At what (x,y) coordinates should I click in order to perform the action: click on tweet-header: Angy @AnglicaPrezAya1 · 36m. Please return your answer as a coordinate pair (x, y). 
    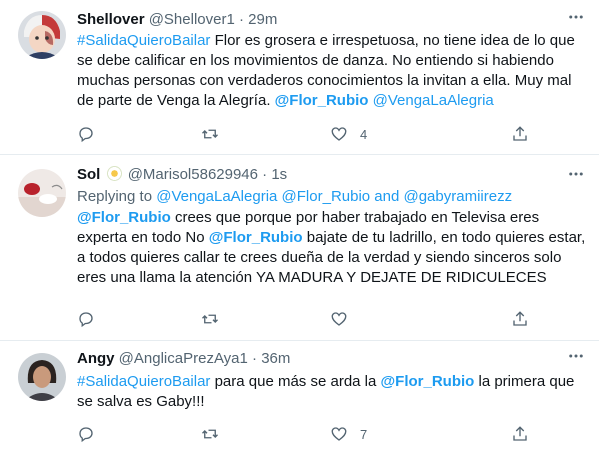
    Looking at the image, I should click on (318, 359).